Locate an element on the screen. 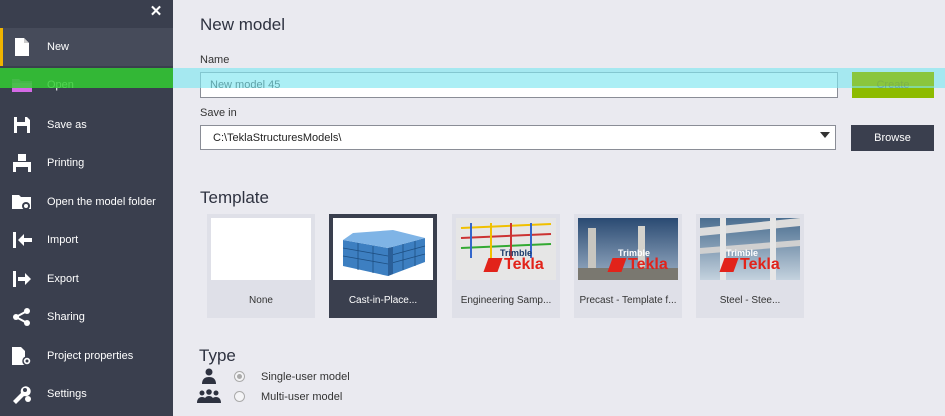 This screenshot has width=945, height=416. template-thumbnail-steel: Trimble Tekla is located at coordinates (750, 249).